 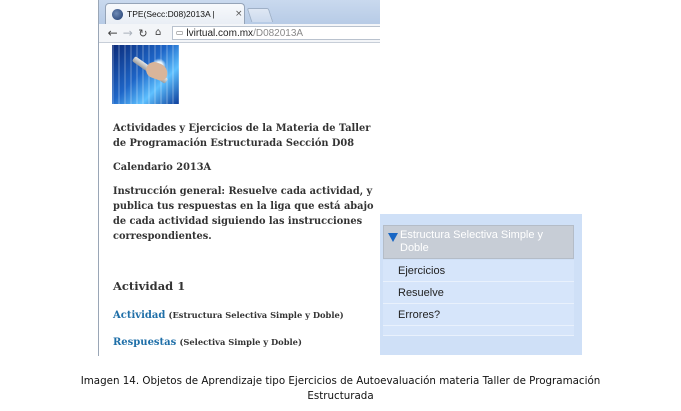 What do you see at coordinates (240, 342) in the screenshot?
I see `answers-note: (Selectiva Simple y Doble)` at bounding box center [240, 342].